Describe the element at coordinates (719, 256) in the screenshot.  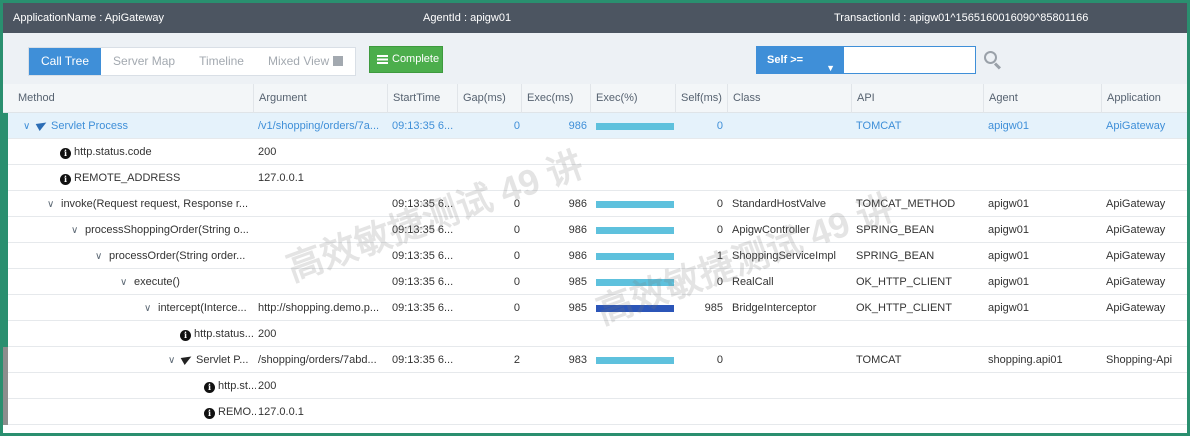
I see `self-cell: 1` at that location.